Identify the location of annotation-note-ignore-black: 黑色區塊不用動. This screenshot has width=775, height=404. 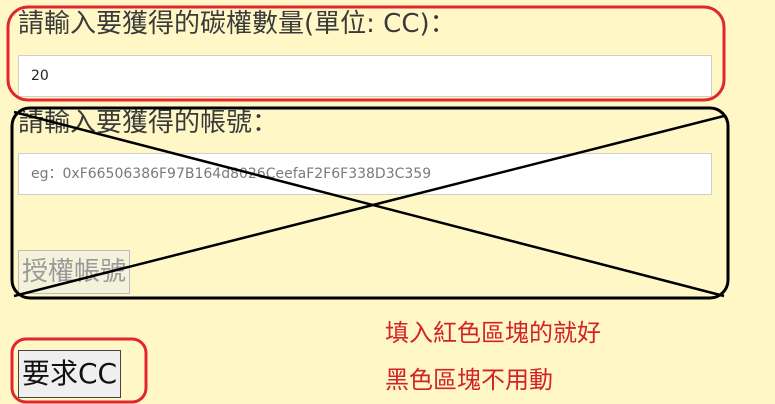
(469, 380).